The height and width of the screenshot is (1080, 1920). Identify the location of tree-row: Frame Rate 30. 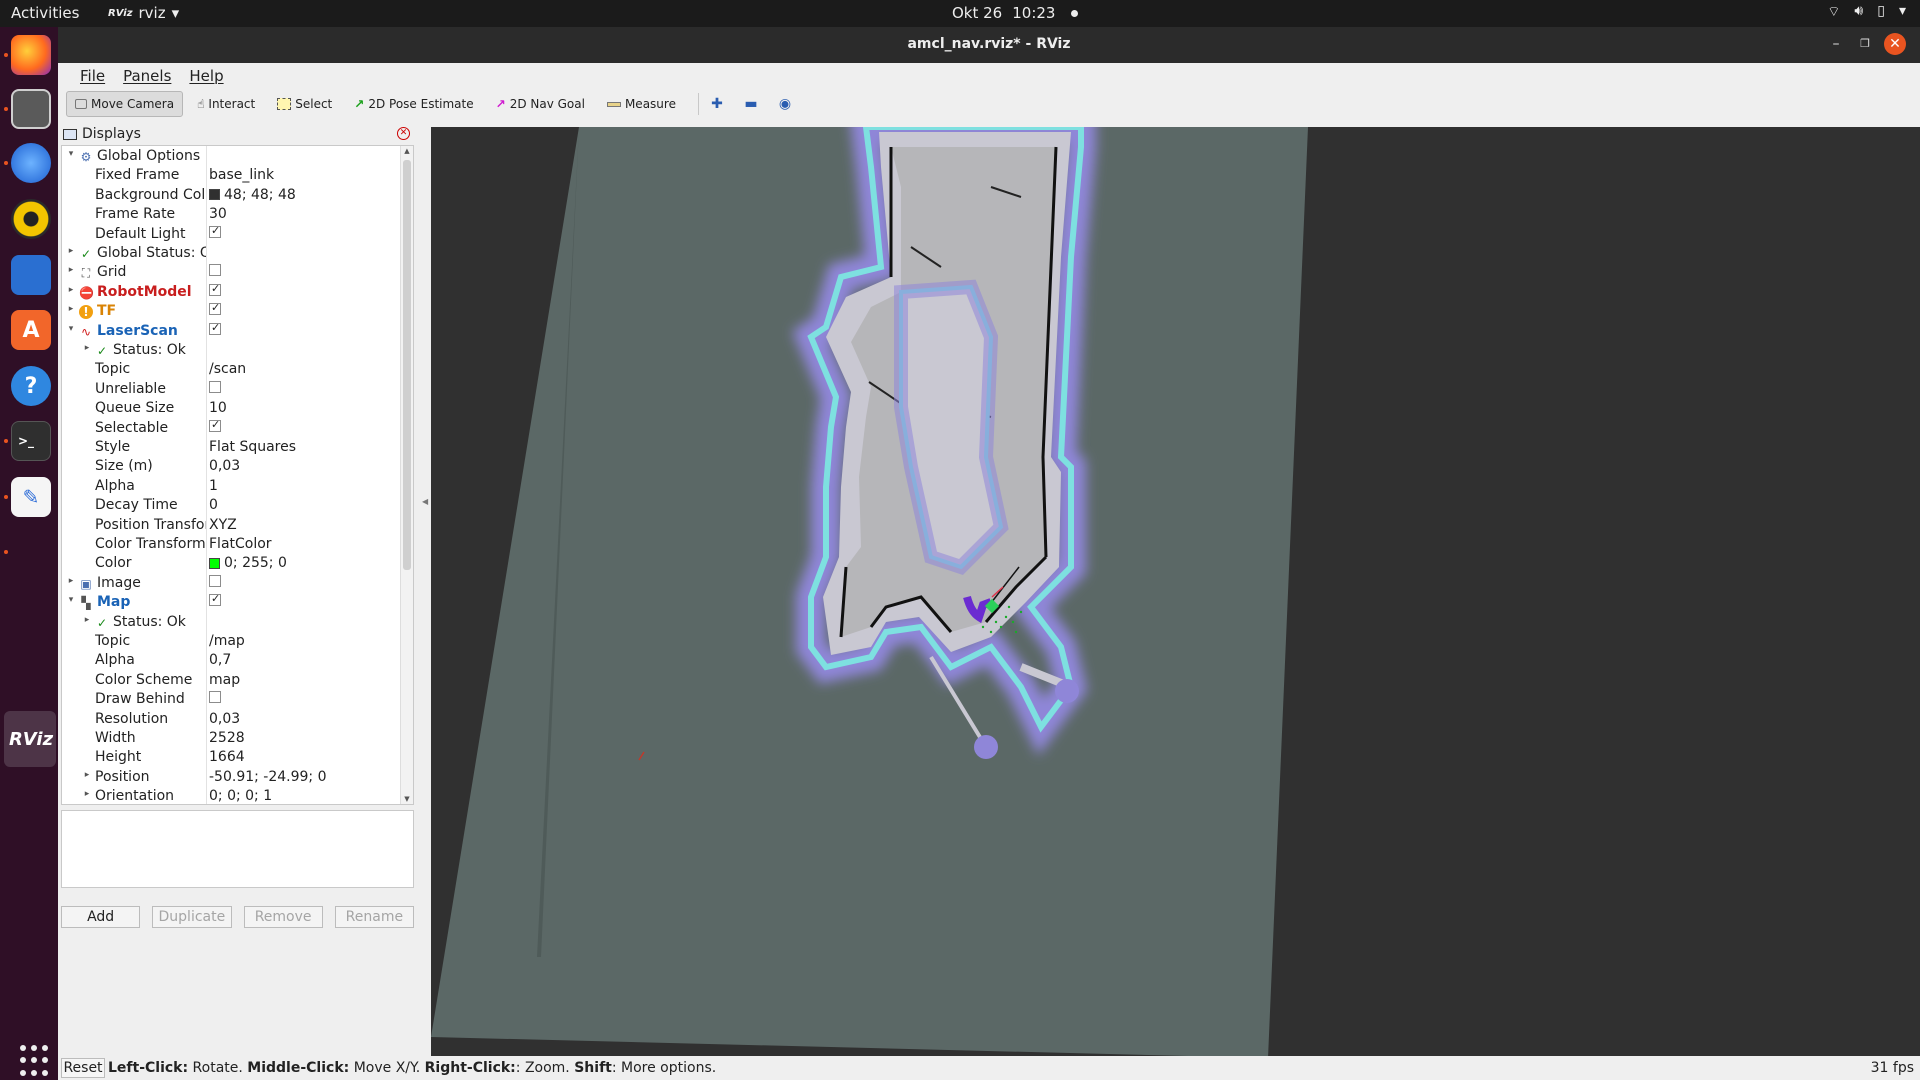
(232, 214).